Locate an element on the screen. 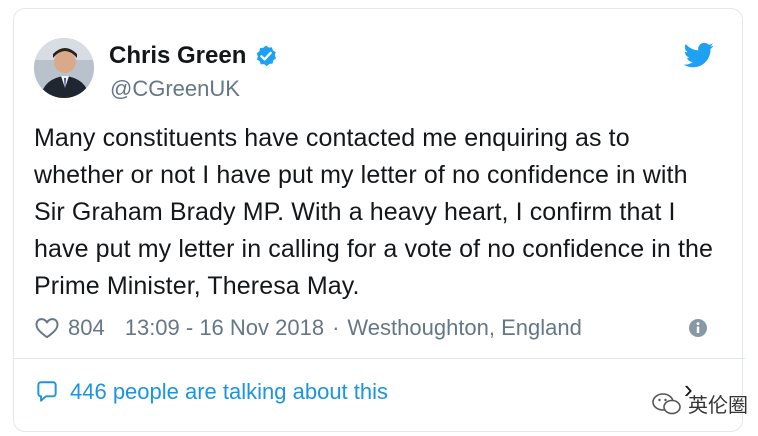 This screenshot has height=436, width=758. timestamp: 13:09 - 16 Nov 2018 is located at coordinates (224, 328).